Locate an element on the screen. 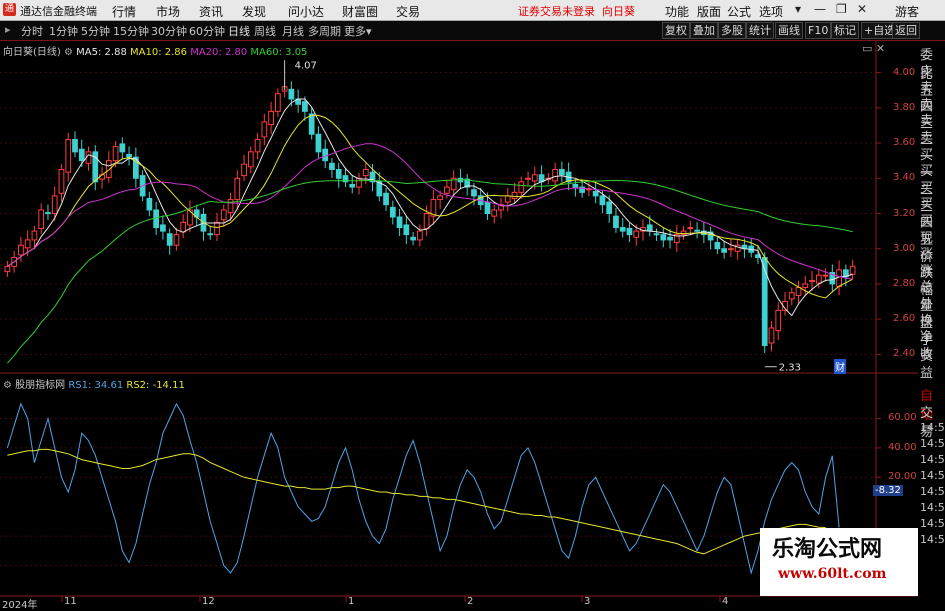  btn-diejia: 叠加 is located at coordinates (704, 30).